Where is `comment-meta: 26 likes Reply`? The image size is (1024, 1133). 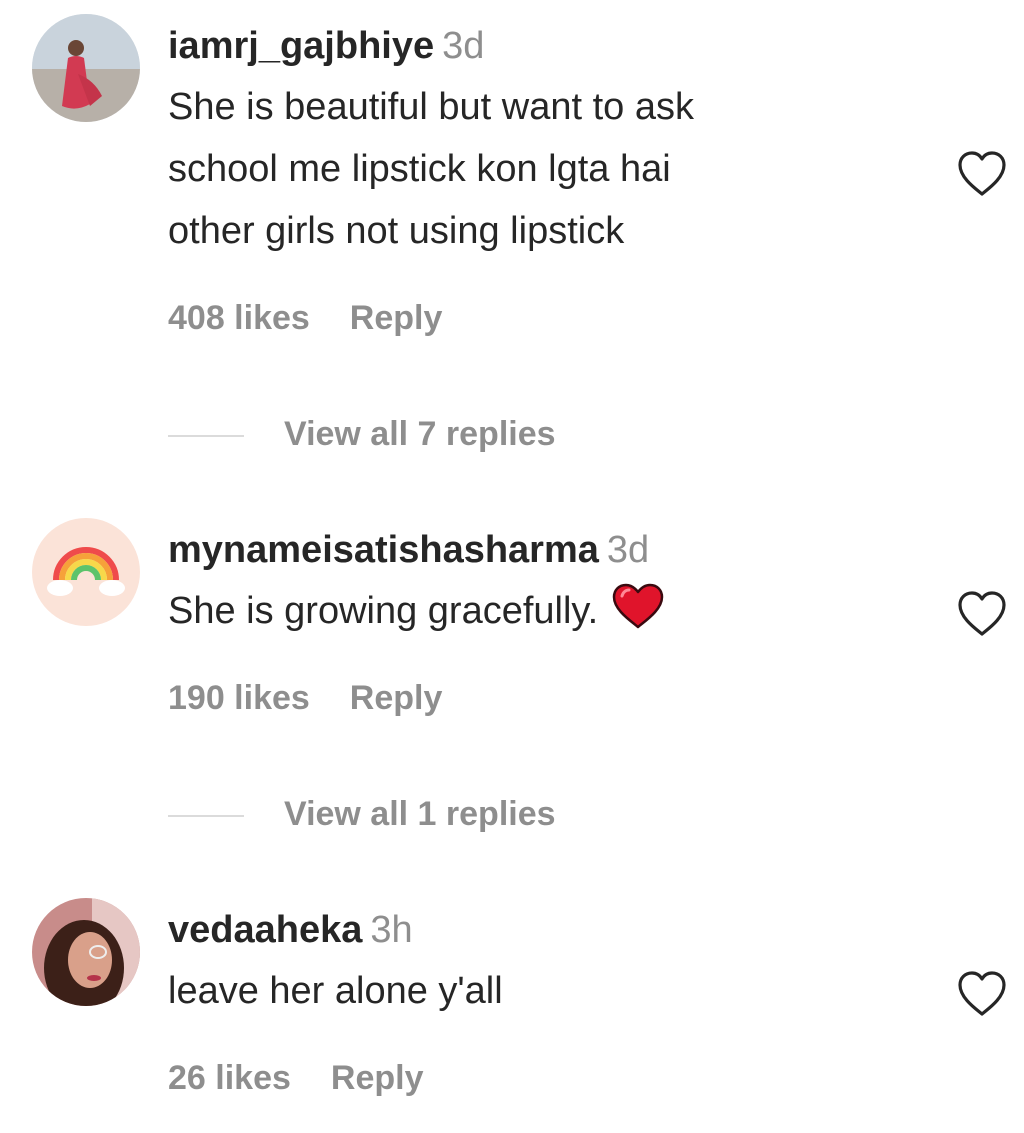
comment-meta: 26 likes Reply is located at coordinates (295, 1078).